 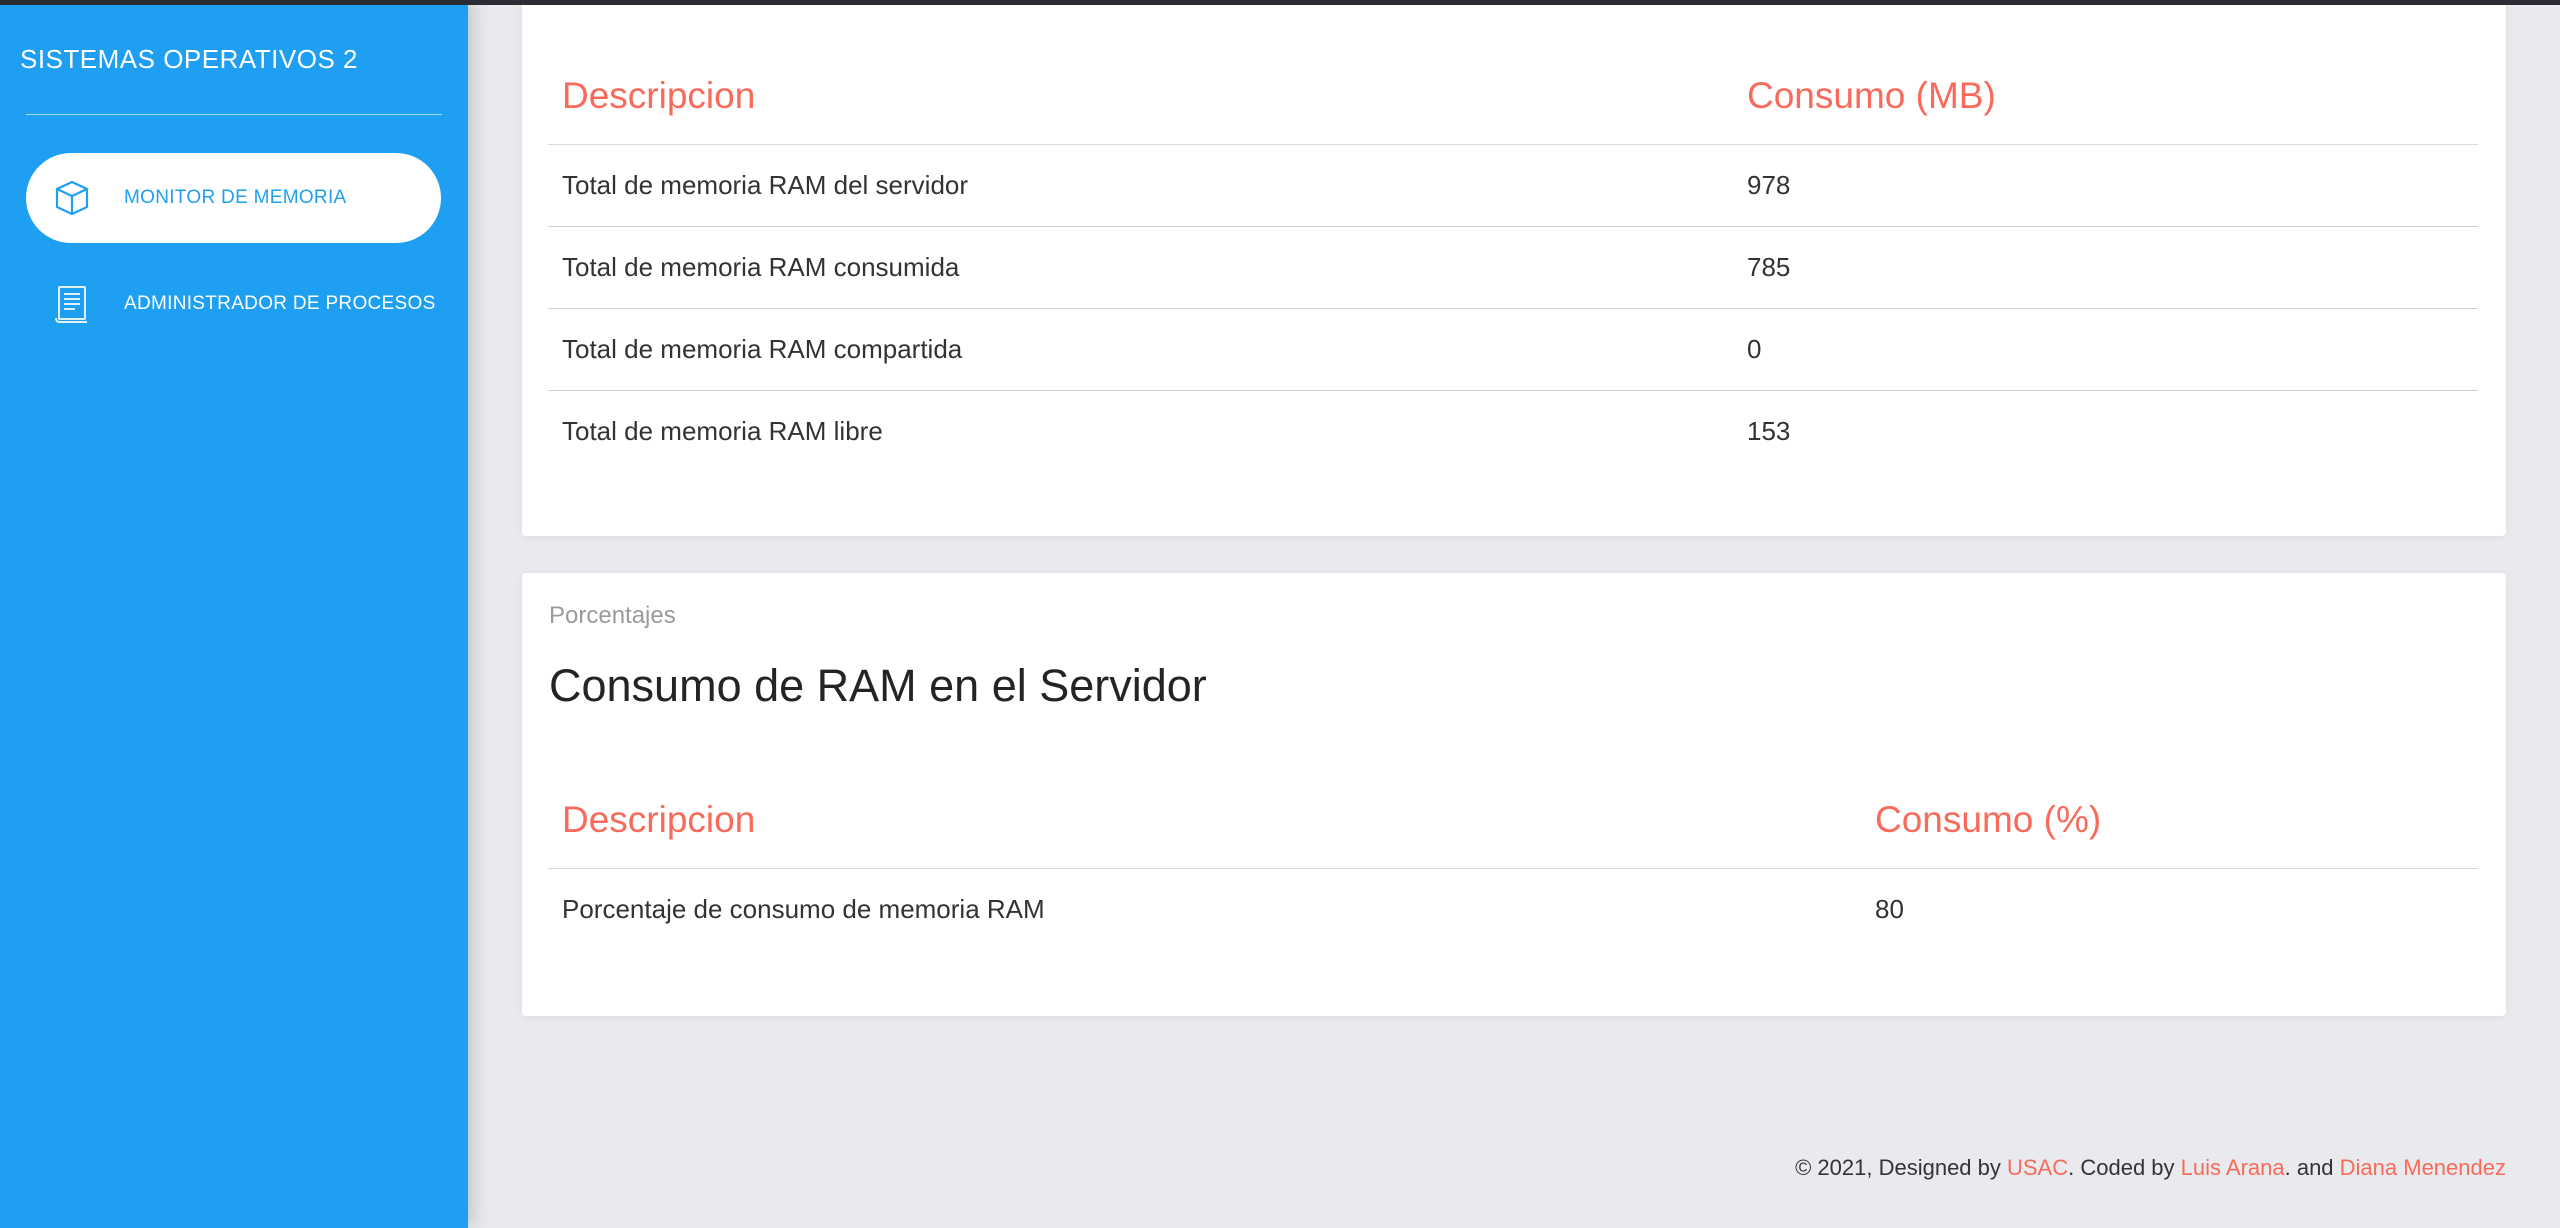 I want to click on footer-link-luis-arana: Luis Arana, so click(x=2233, y=1167).